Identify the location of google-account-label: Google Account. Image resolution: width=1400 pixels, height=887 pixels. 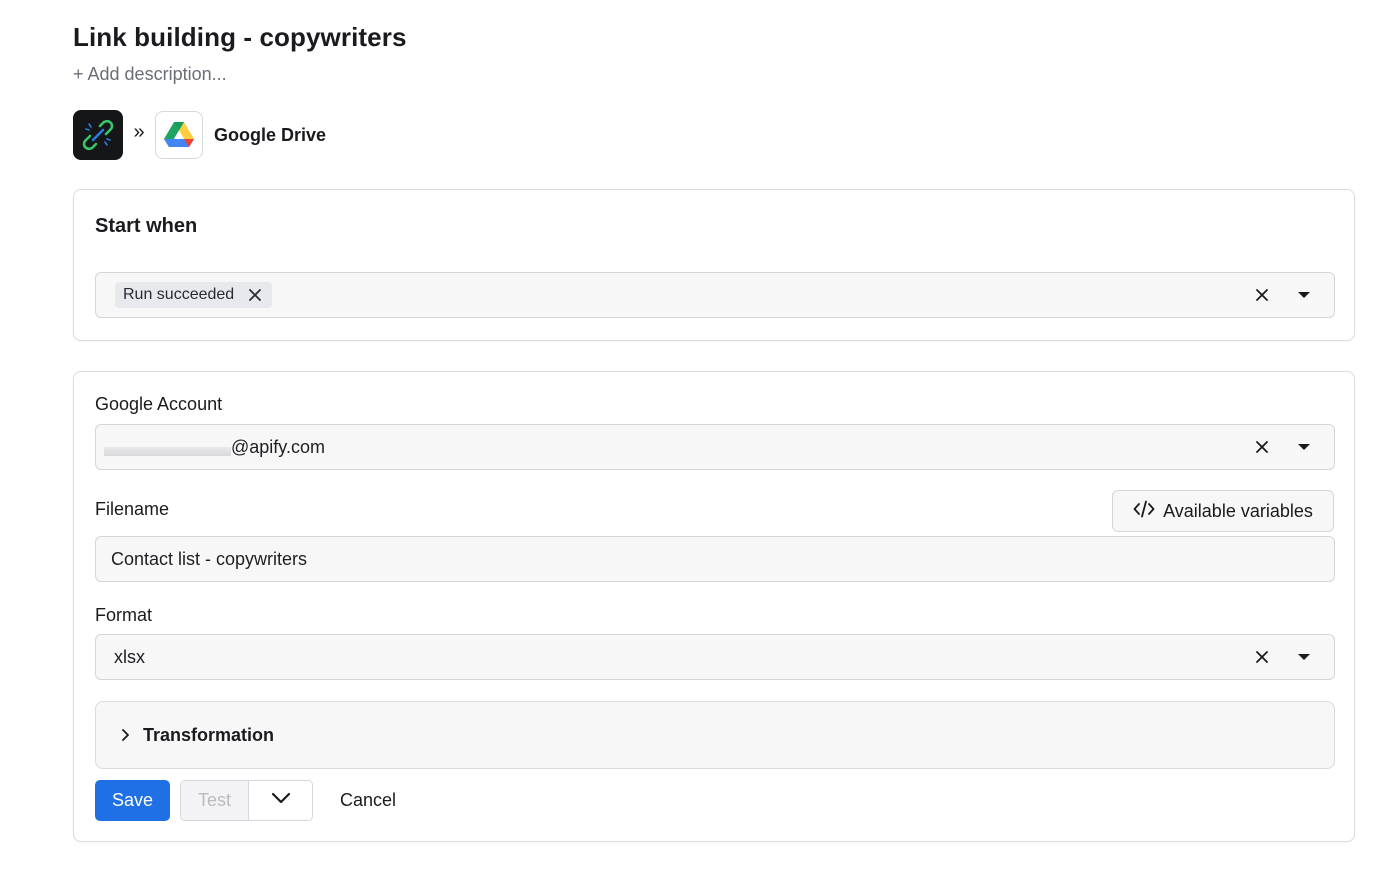
(159, 404).